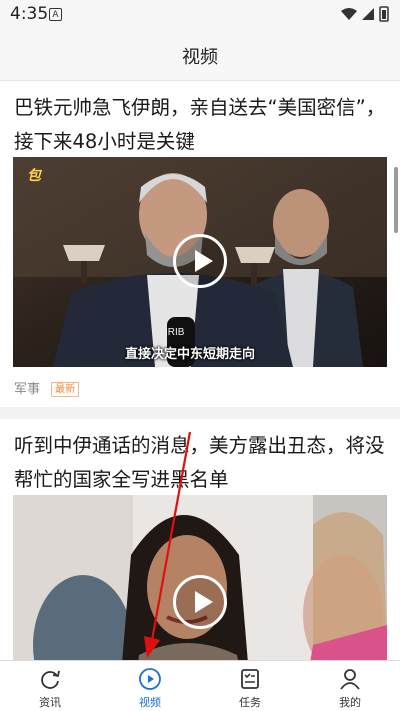 The image size is (400, 711). I want to click on top-bar: 视频, so click(200, 54).